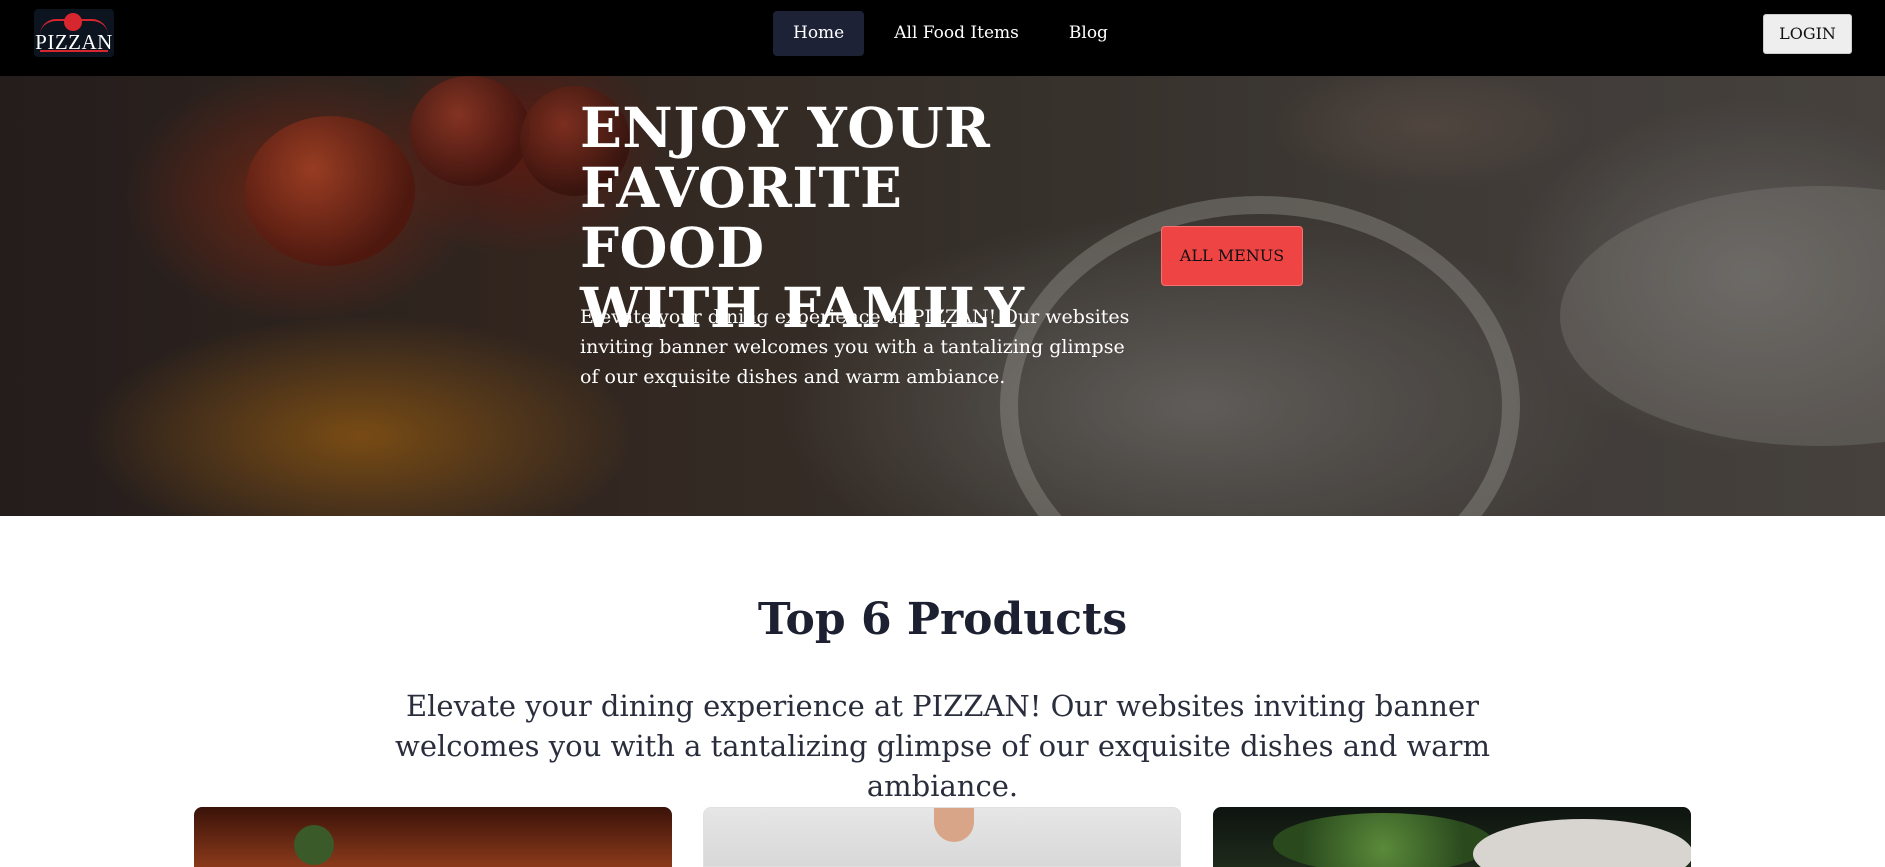 The height and width of the screenshot is (867, 1885). What do you see at coordinates (1807, 34) in the screenshot?
I see `login-button: LOGIN` at bounding box center [1807, 34].